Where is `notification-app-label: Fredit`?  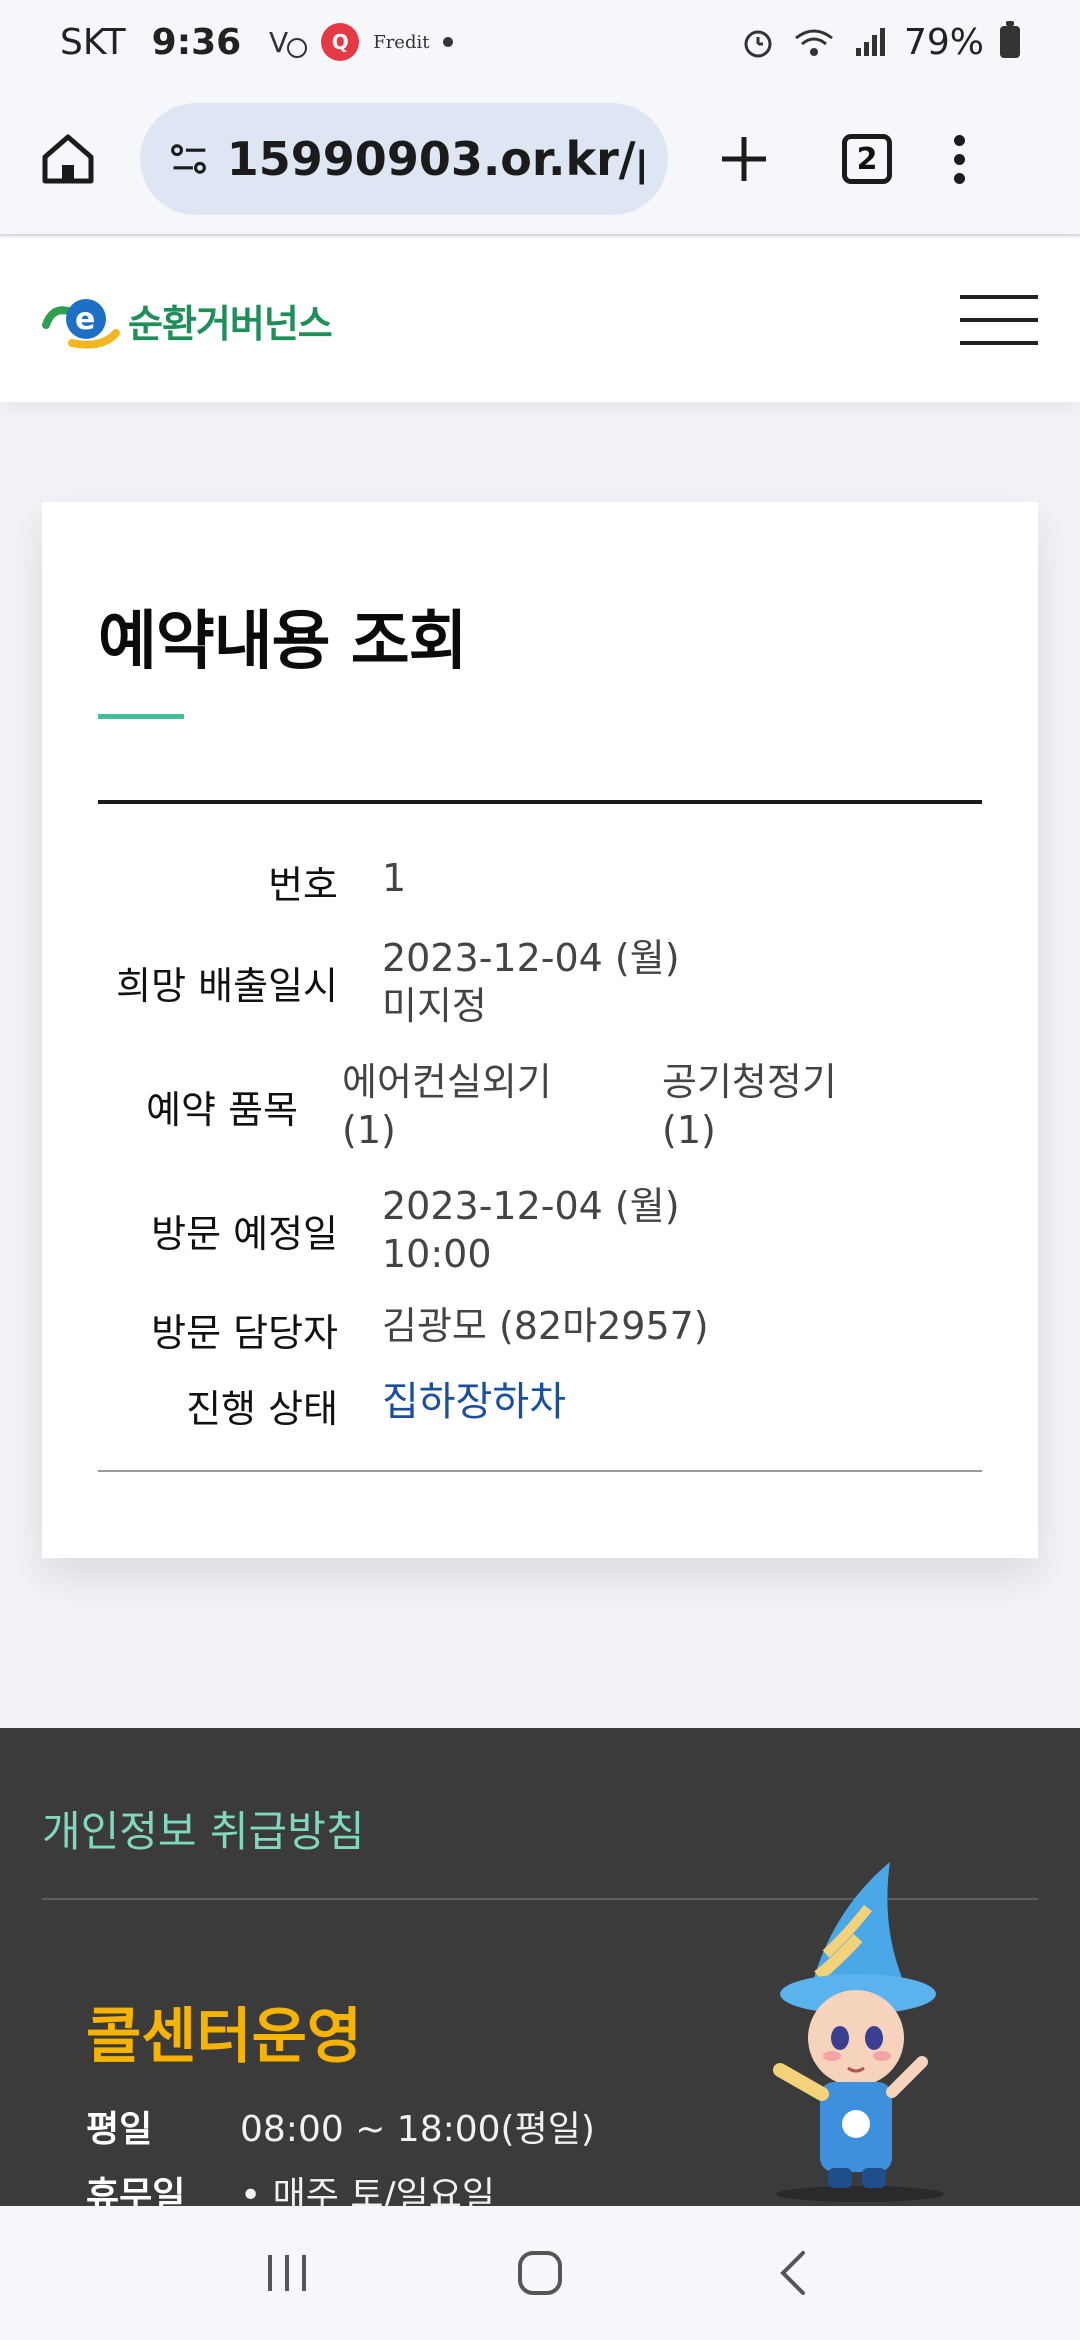 notification-app-label: Fredit is located at coordinates (401, 42).